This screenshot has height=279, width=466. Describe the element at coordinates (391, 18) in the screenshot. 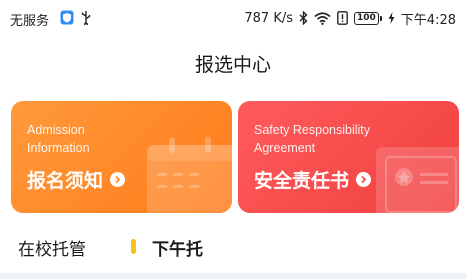

I see `charging-icon` at that location.